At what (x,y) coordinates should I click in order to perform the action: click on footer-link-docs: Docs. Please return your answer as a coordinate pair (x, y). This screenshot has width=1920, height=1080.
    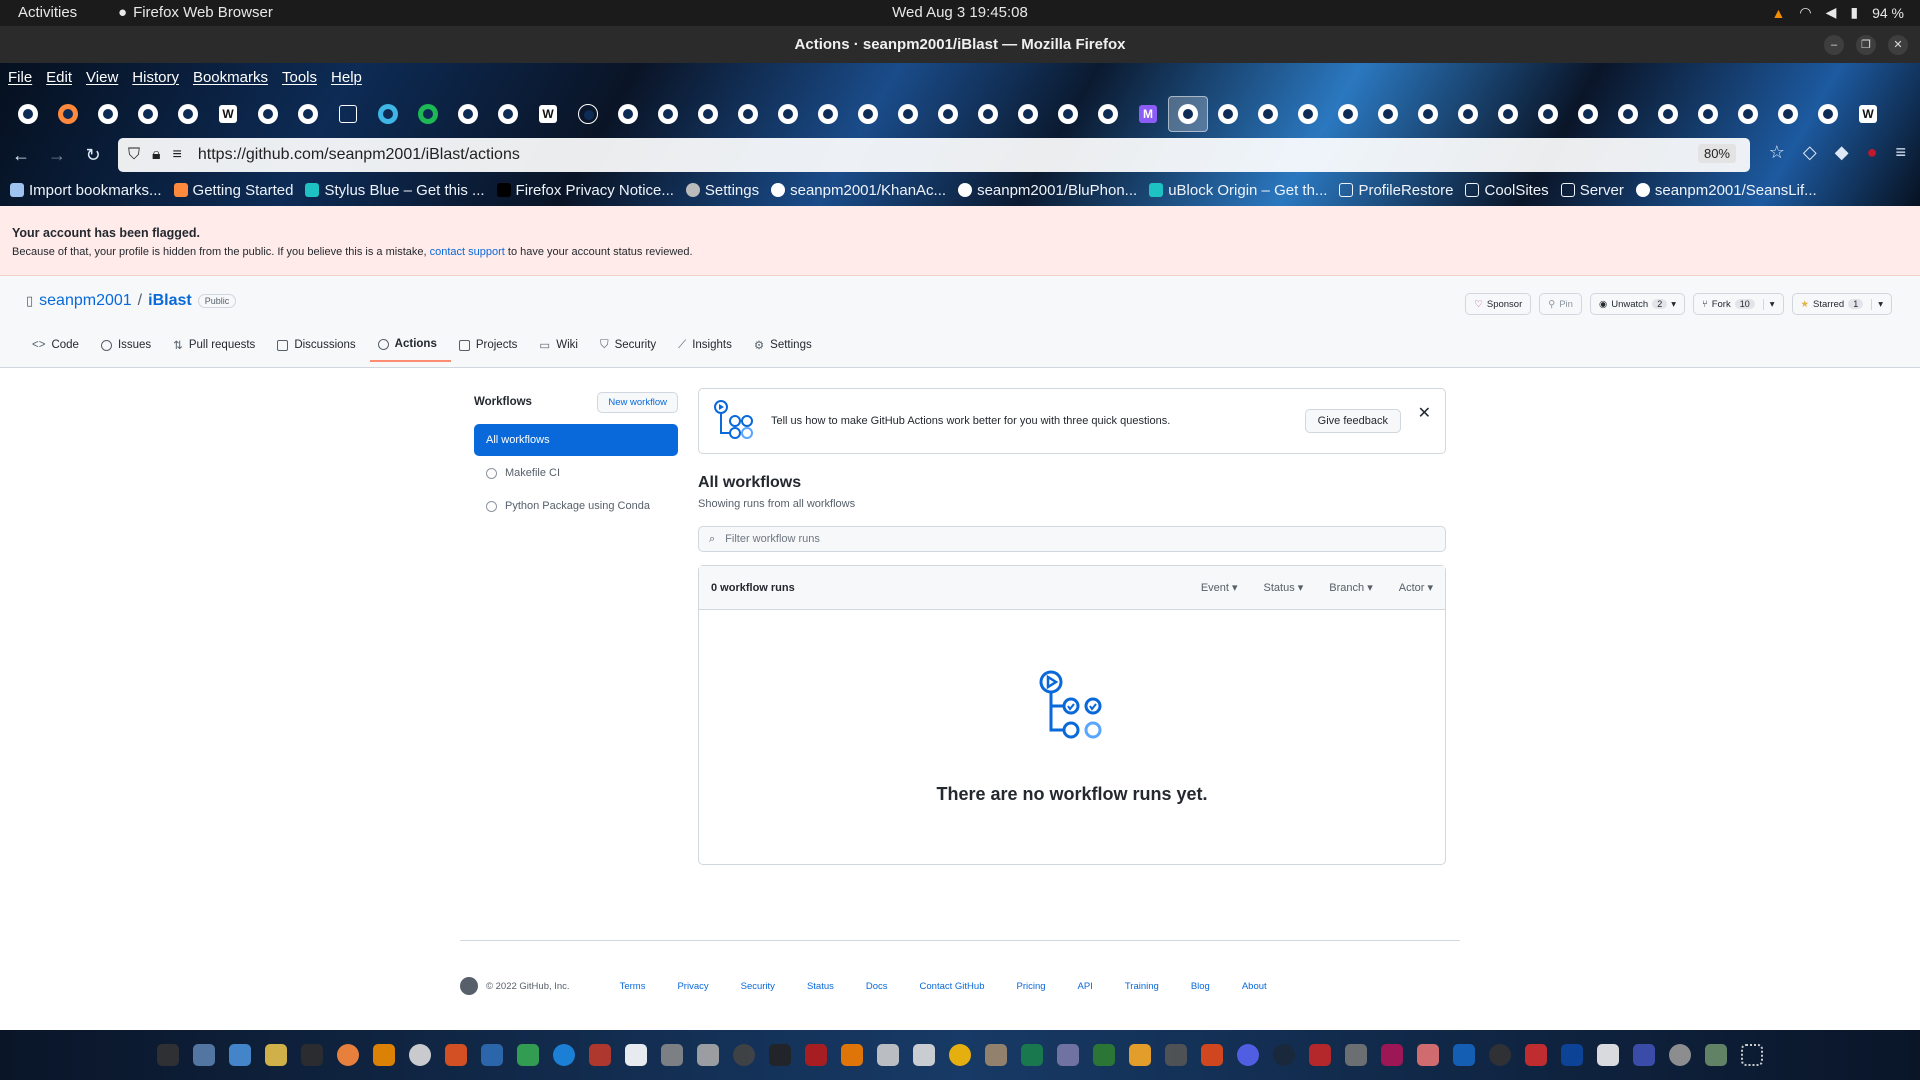
    Looking at the image, I should click on (877, 986).